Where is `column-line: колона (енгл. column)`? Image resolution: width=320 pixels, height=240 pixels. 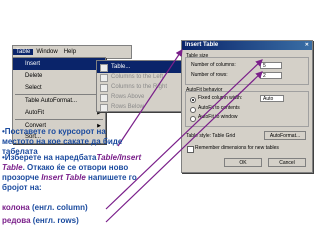
column-line: колона (енгл. column) is located at coordinates (45, 207).